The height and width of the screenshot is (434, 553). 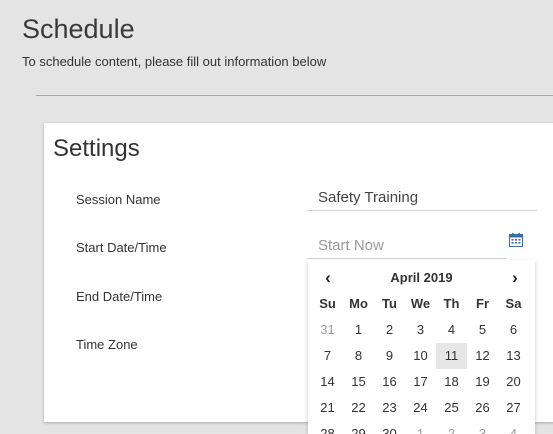 What do you see at coordinates (515, 278) in the screenshot?
I see `next-month-button: ›` at bounding box center [515, 278].